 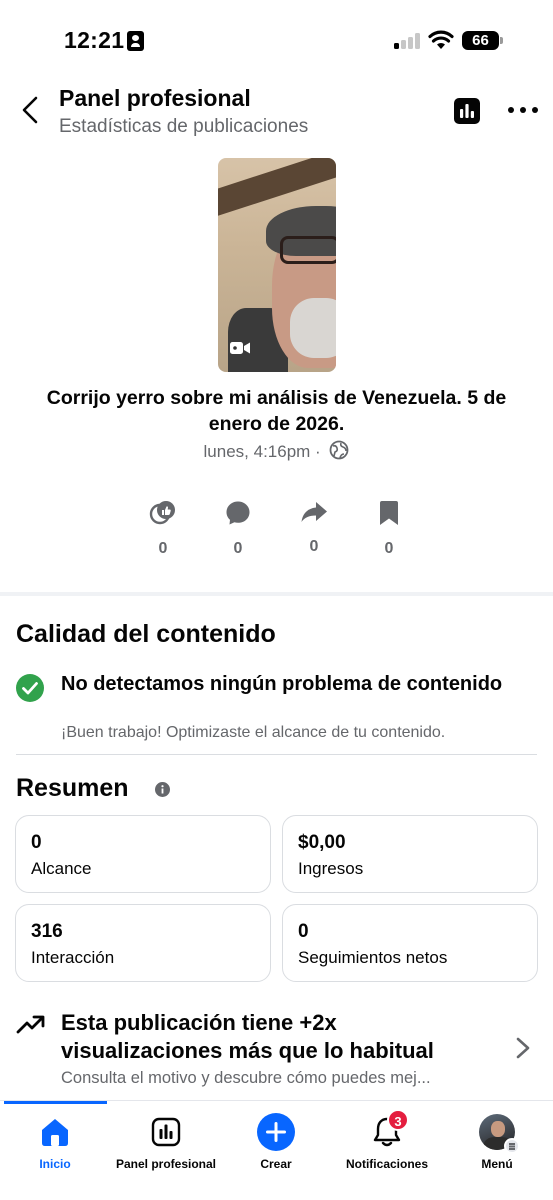 I want to click on comments-count: 0, so click(x=238, y=548).